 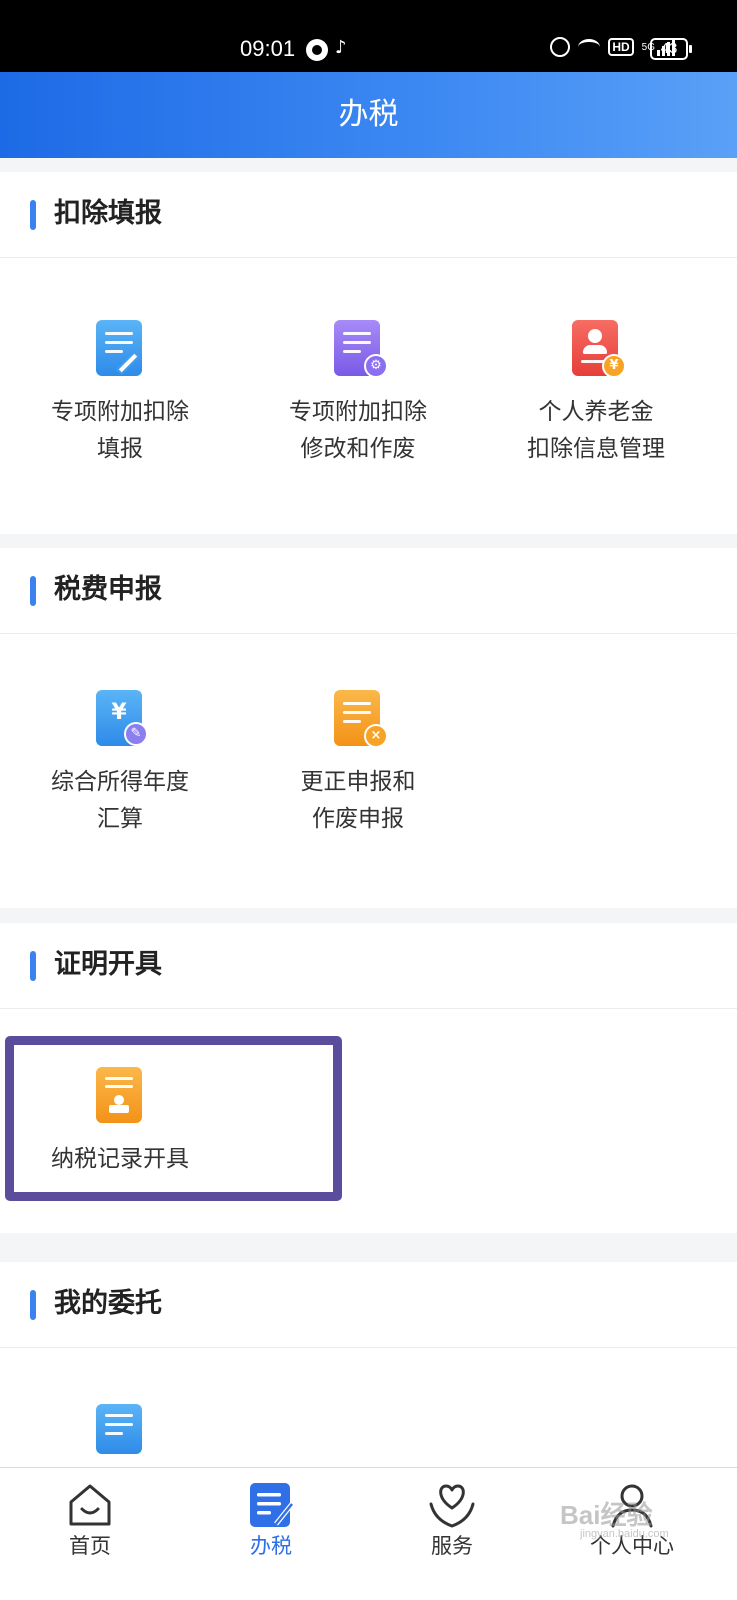 I want to click on item-label: 个人养老金 扣除信息管理, so click(x=596, y=430).